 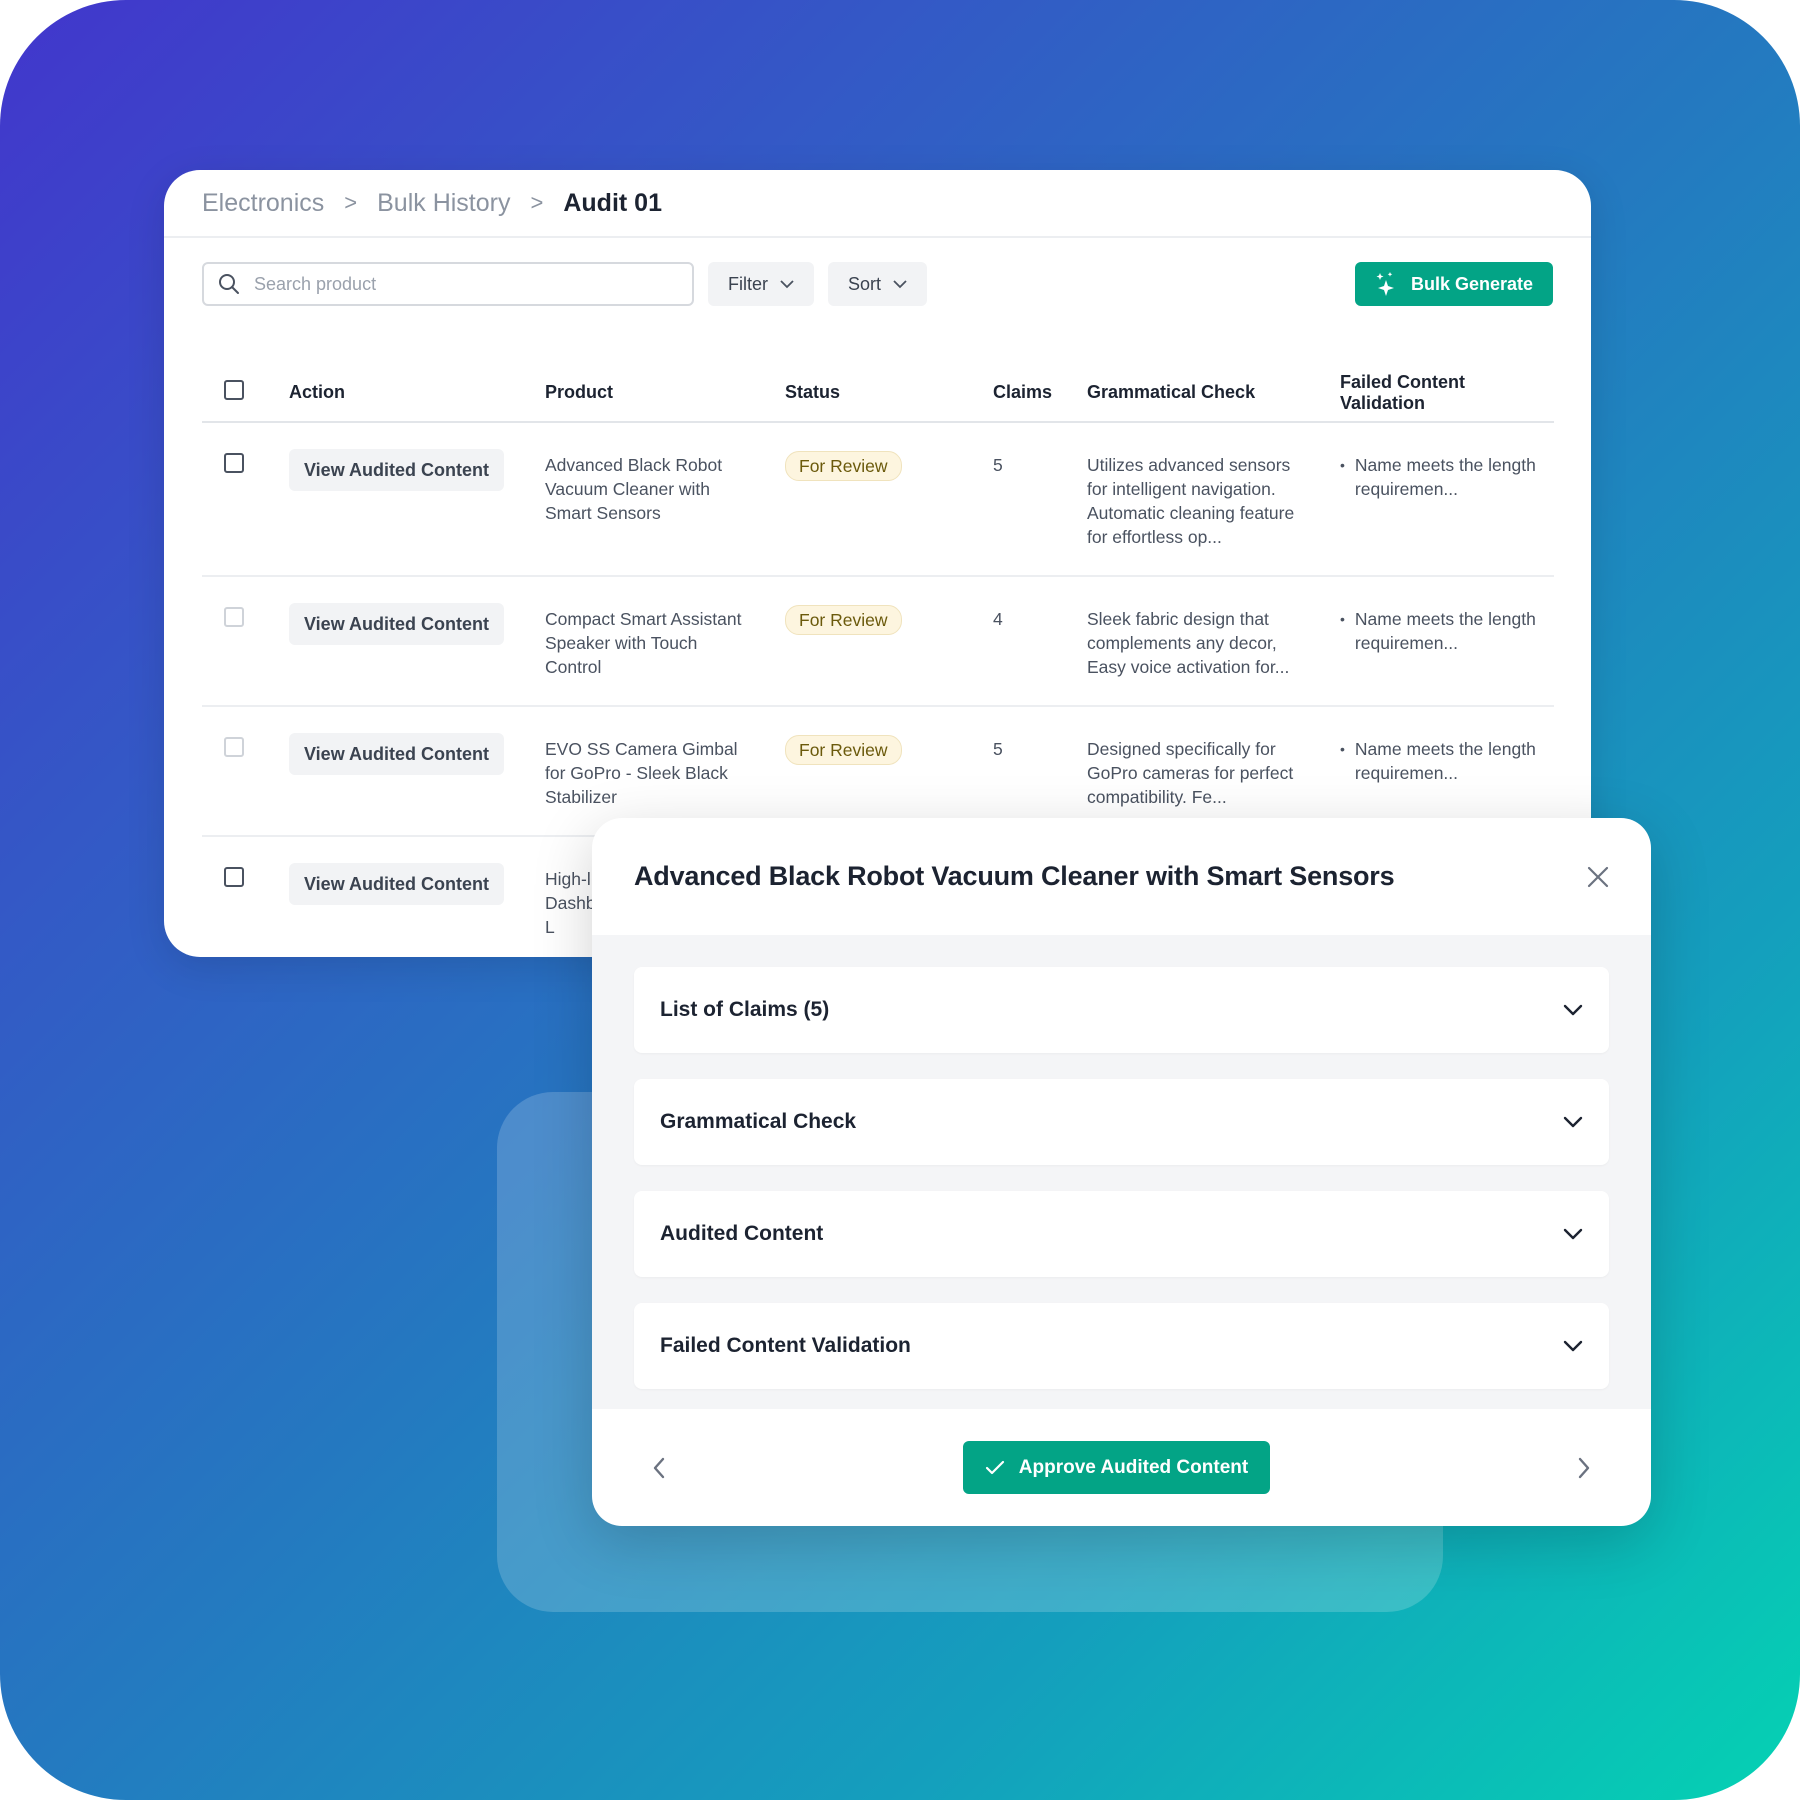 I want to click on chevron-left-icon, so click(x=659, y=1468).